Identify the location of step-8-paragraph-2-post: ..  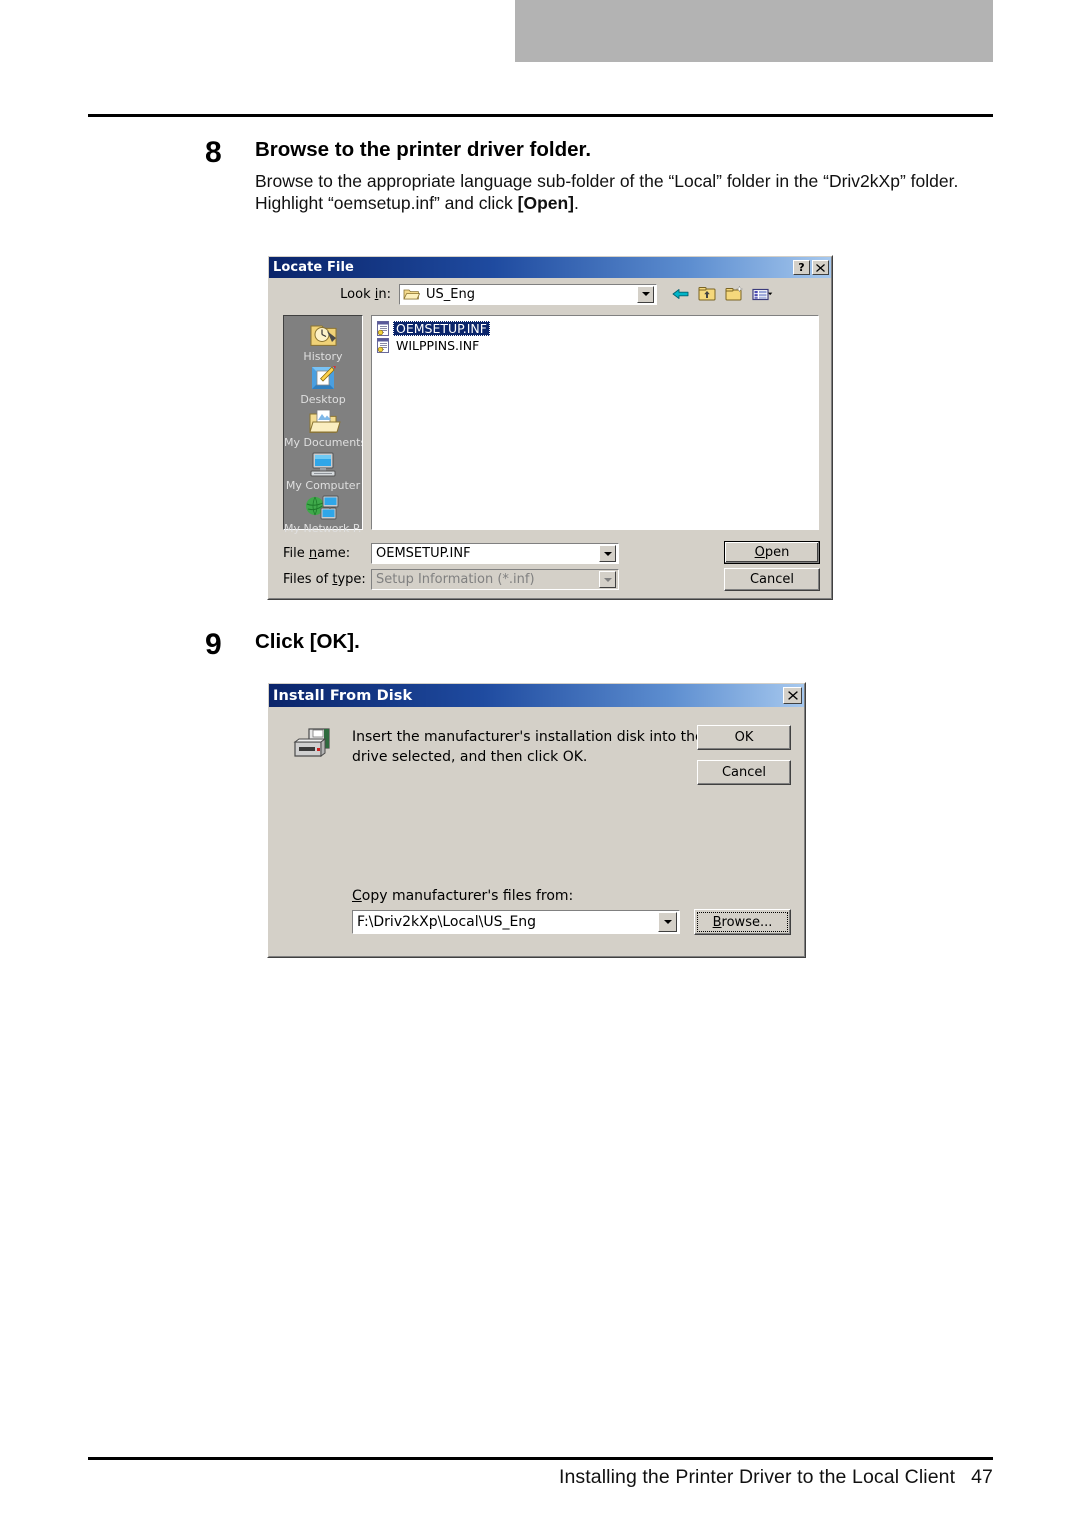
(576, 202).